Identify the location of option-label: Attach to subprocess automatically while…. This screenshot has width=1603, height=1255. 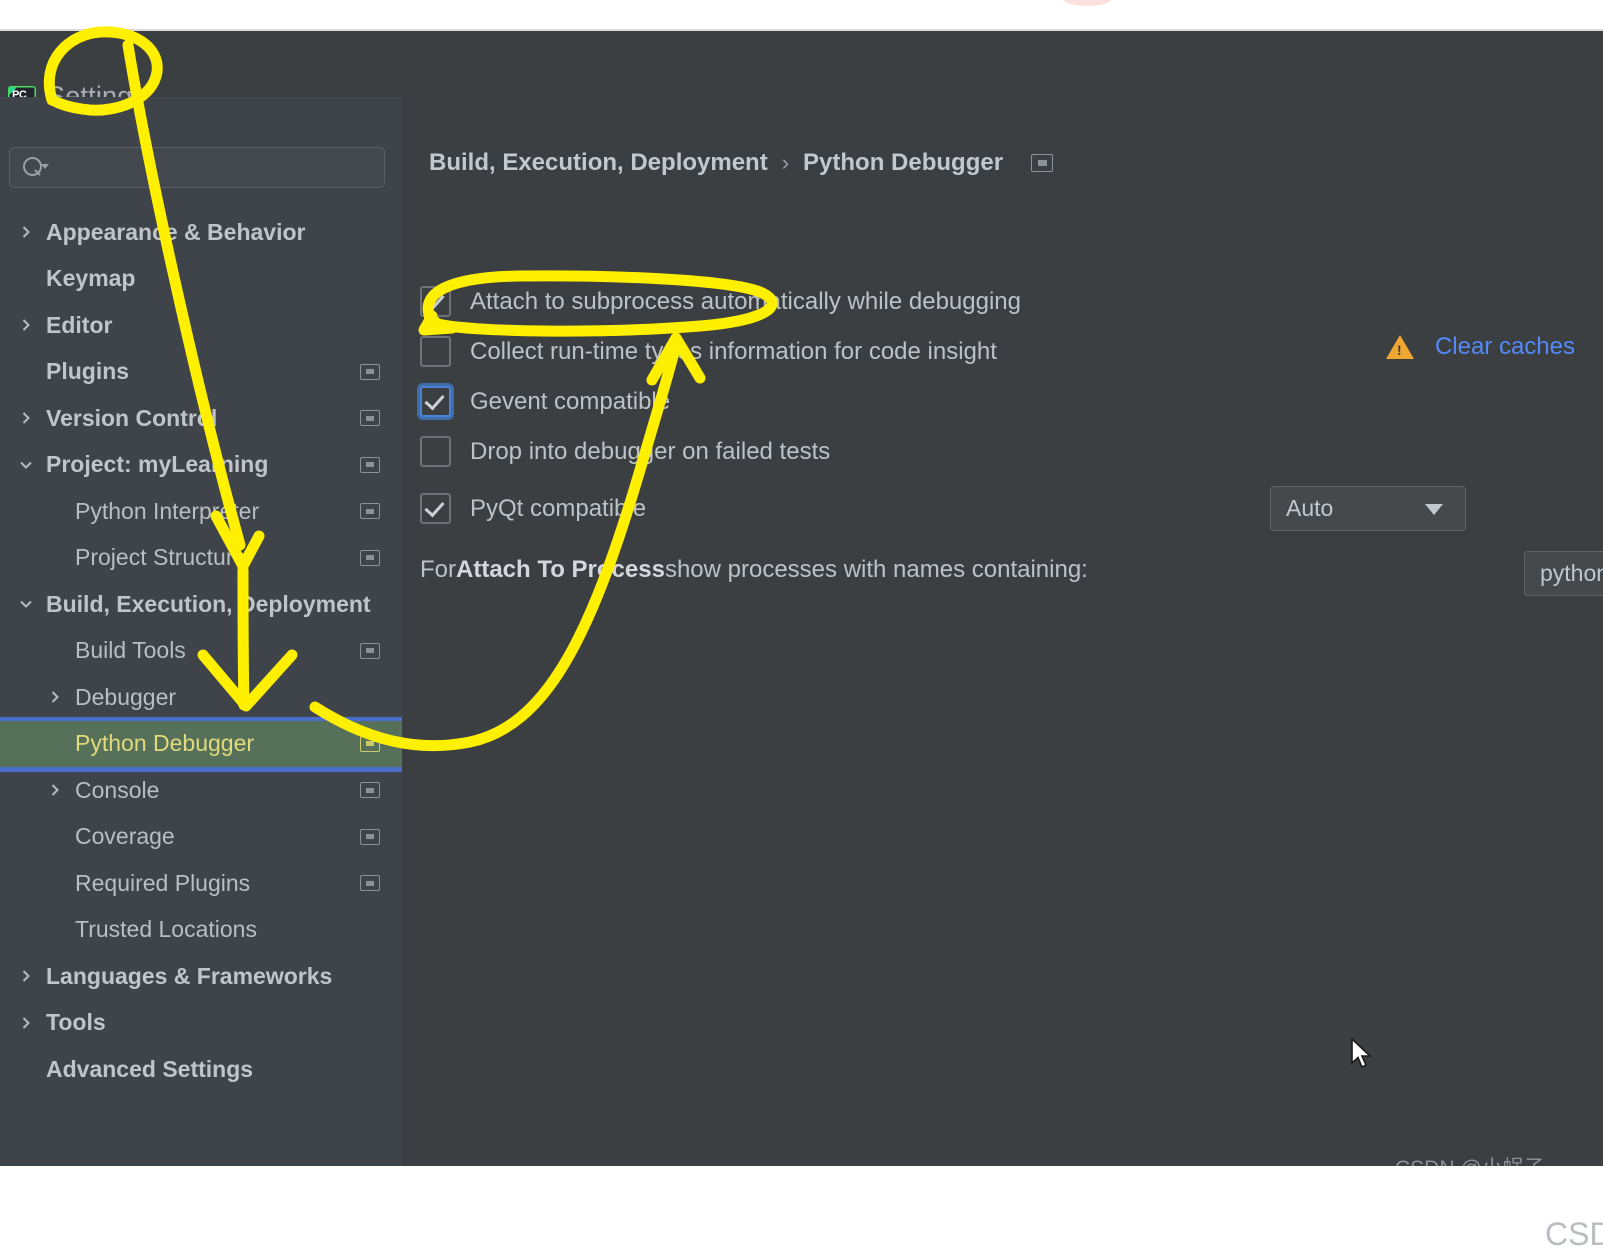
(745, 301).